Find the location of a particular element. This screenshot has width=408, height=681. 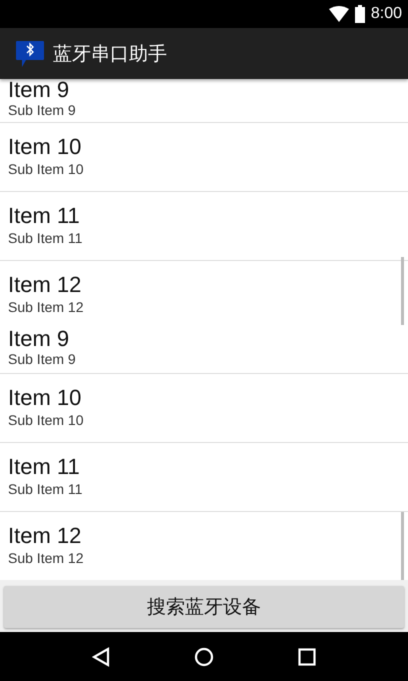

battery-icon is located at coordinates (359, 14).